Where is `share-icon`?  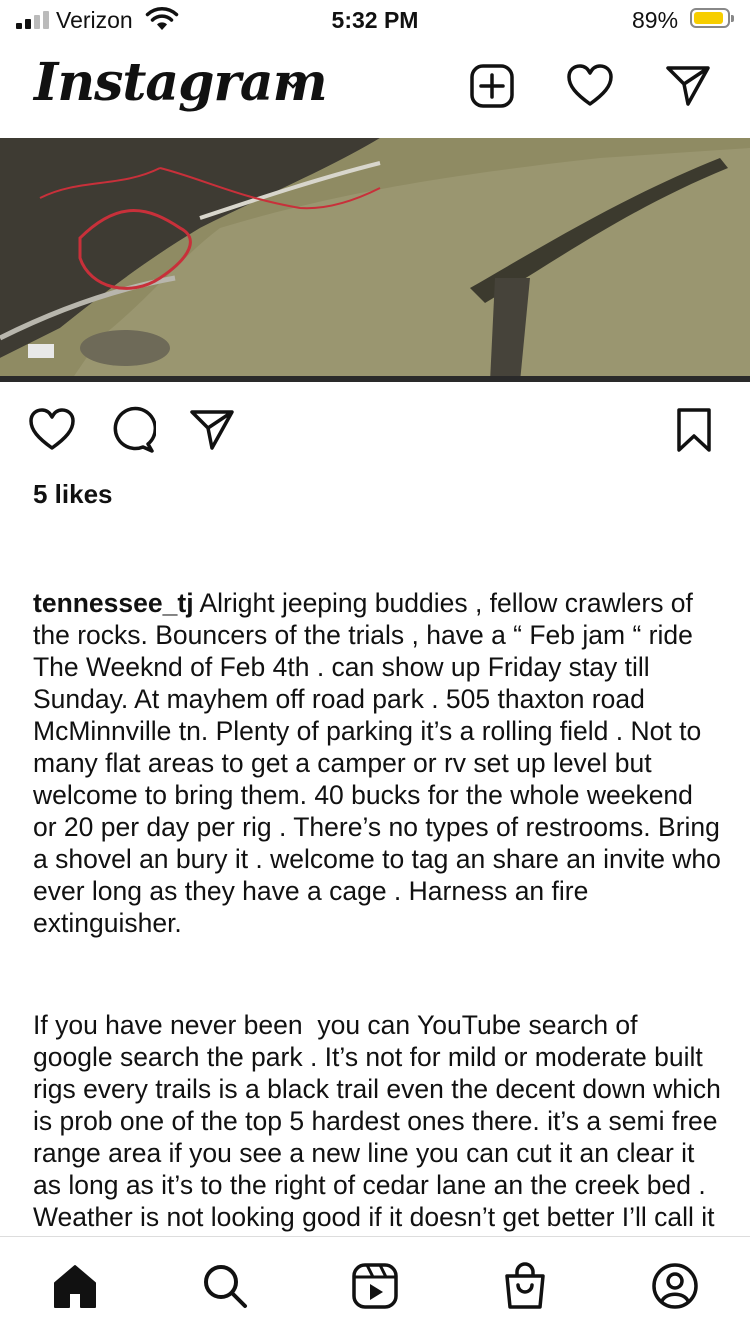 share-icon is located at coordinates (212, 430).